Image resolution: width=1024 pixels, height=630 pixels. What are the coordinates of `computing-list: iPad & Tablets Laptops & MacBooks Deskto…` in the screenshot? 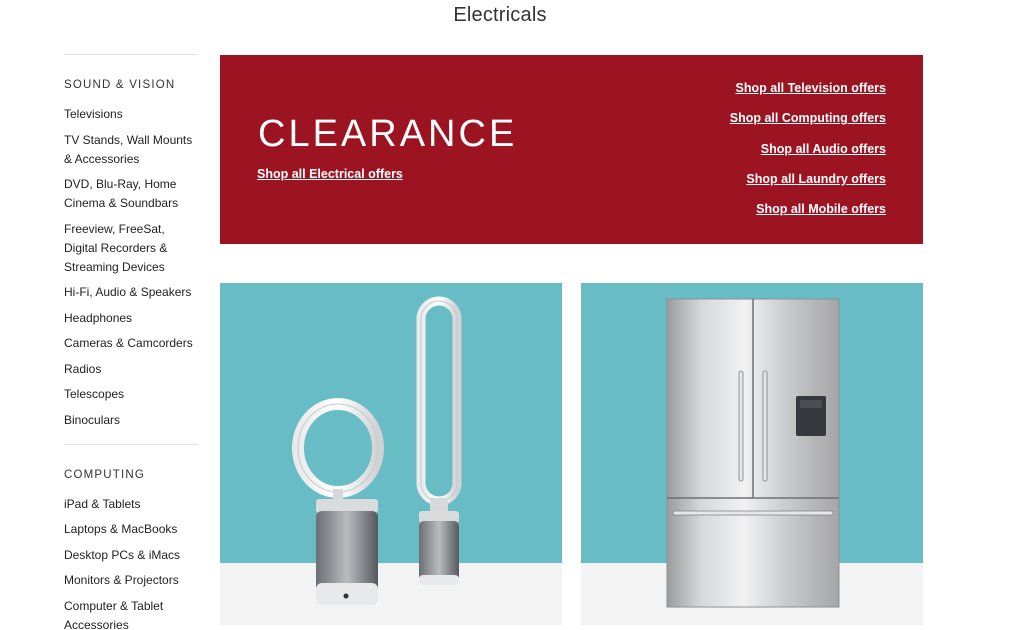 It's located at (131, 562).